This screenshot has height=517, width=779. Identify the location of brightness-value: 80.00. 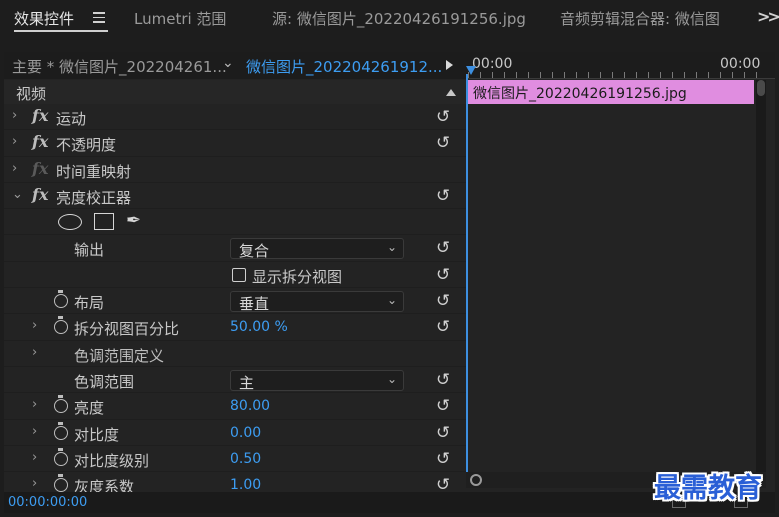
(250, 406).